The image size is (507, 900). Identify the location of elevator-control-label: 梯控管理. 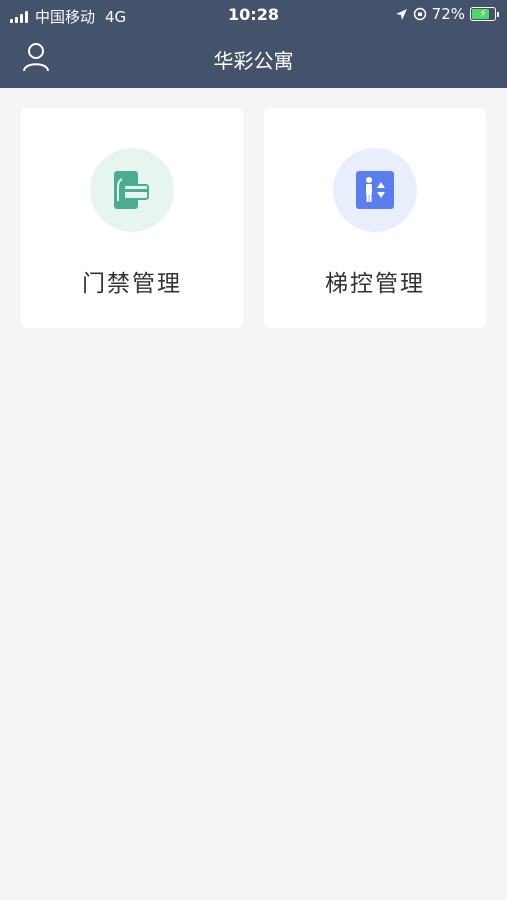
(375, 284).